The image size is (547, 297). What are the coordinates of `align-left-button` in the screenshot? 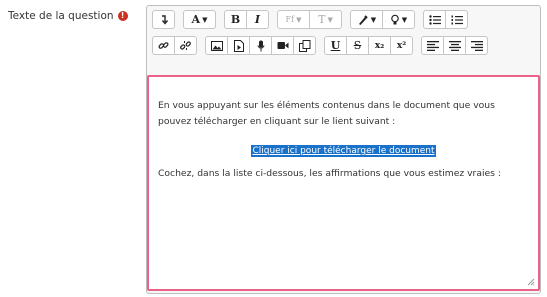 It's located at (432, 45).